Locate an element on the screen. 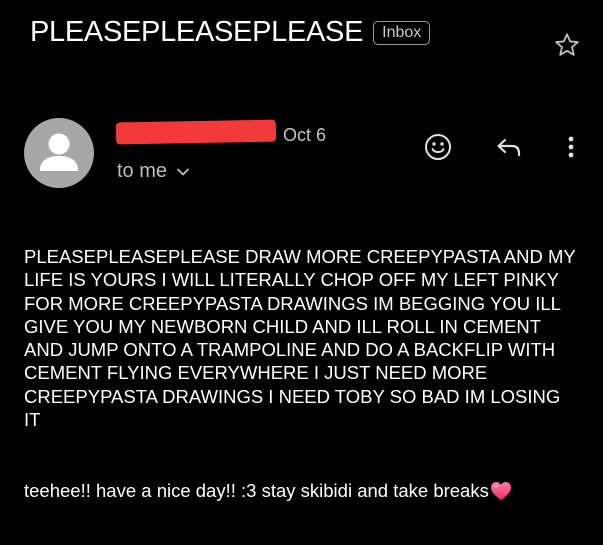  sender-avatar is located at coordinates (59, 153).